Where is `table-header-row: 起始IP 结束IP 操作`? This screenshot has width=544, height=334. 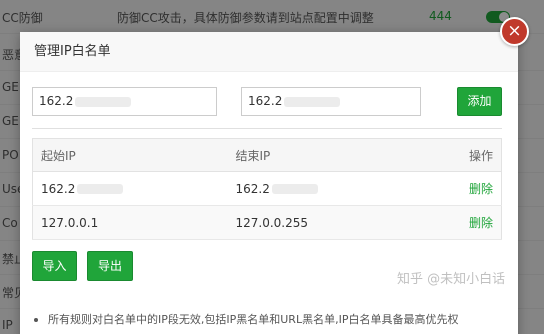 table-header-row: 起始IP 结束IP 操作 is located at coordinates (267, 155).